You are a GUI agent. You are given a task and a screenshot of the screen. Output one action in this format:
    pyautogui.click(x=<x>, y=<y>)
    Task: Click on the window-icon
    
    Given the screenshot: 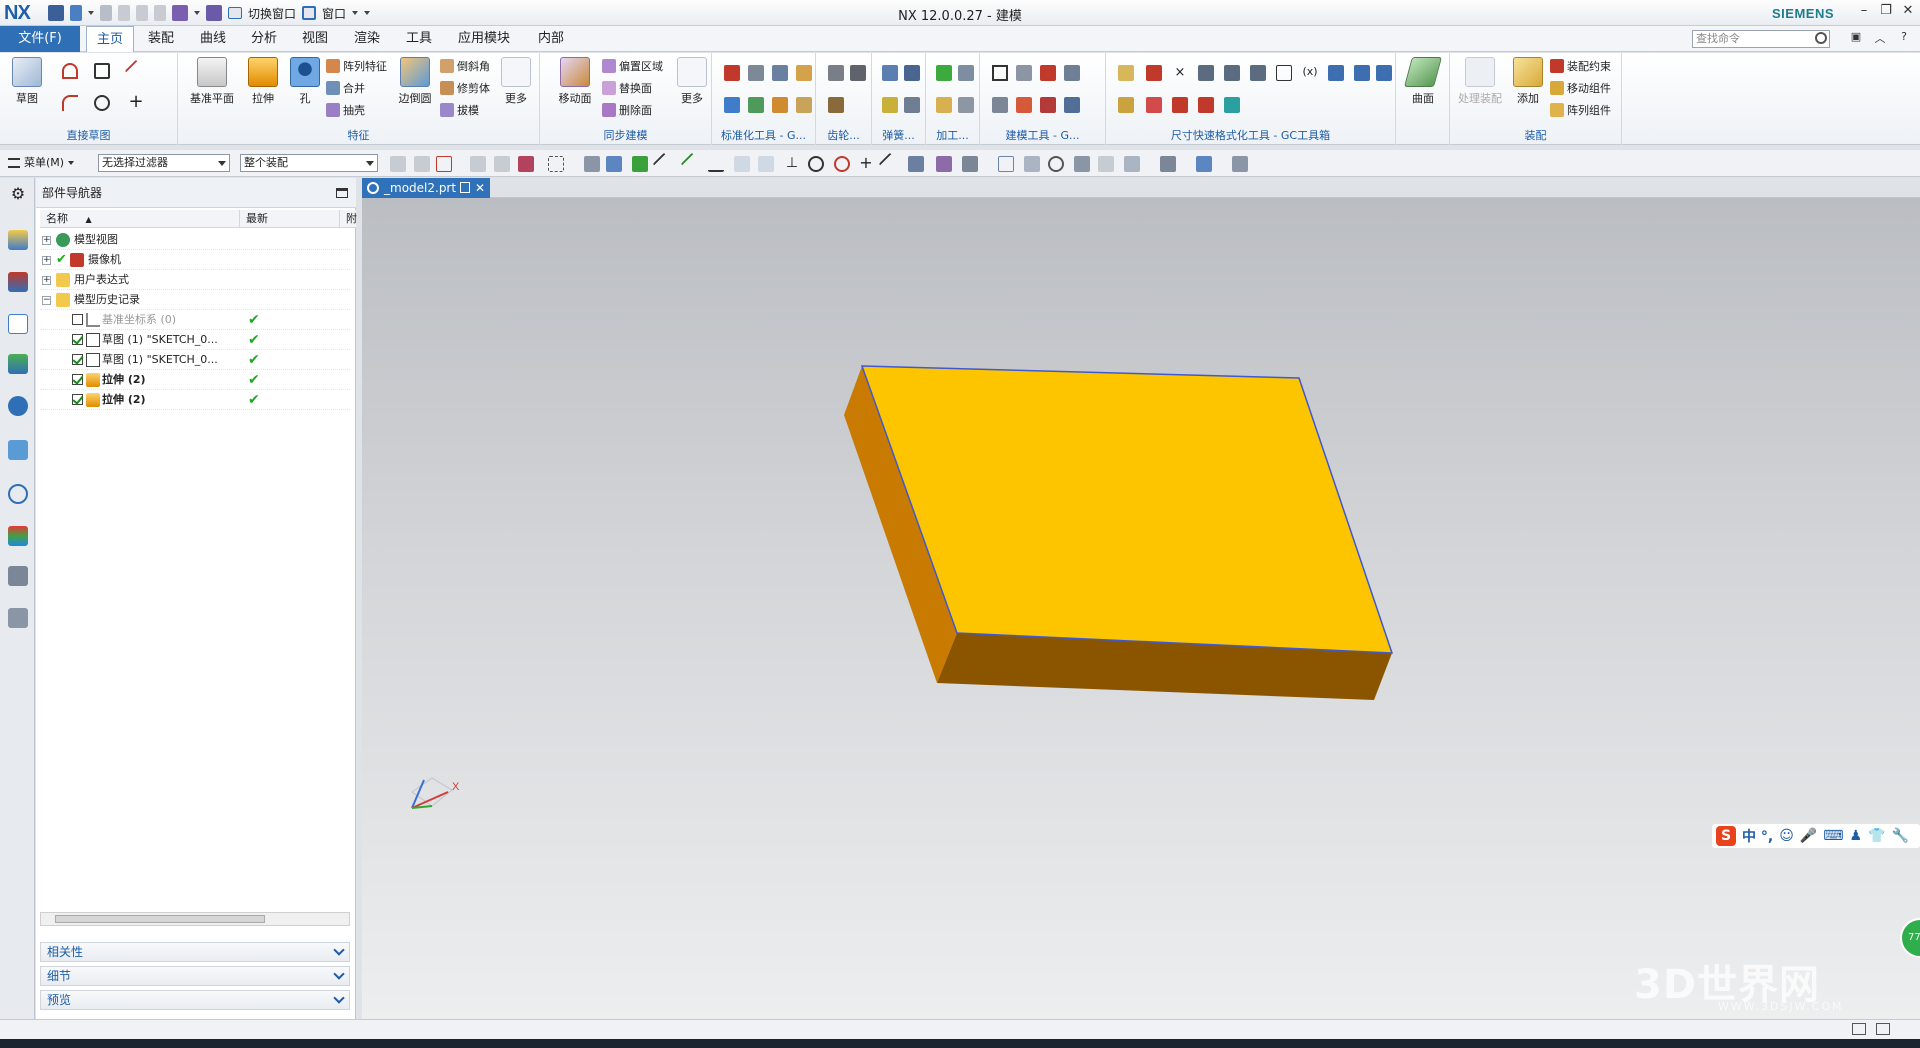 What is the action you would take?
    pyautogui.click(x=309, y=13)
    